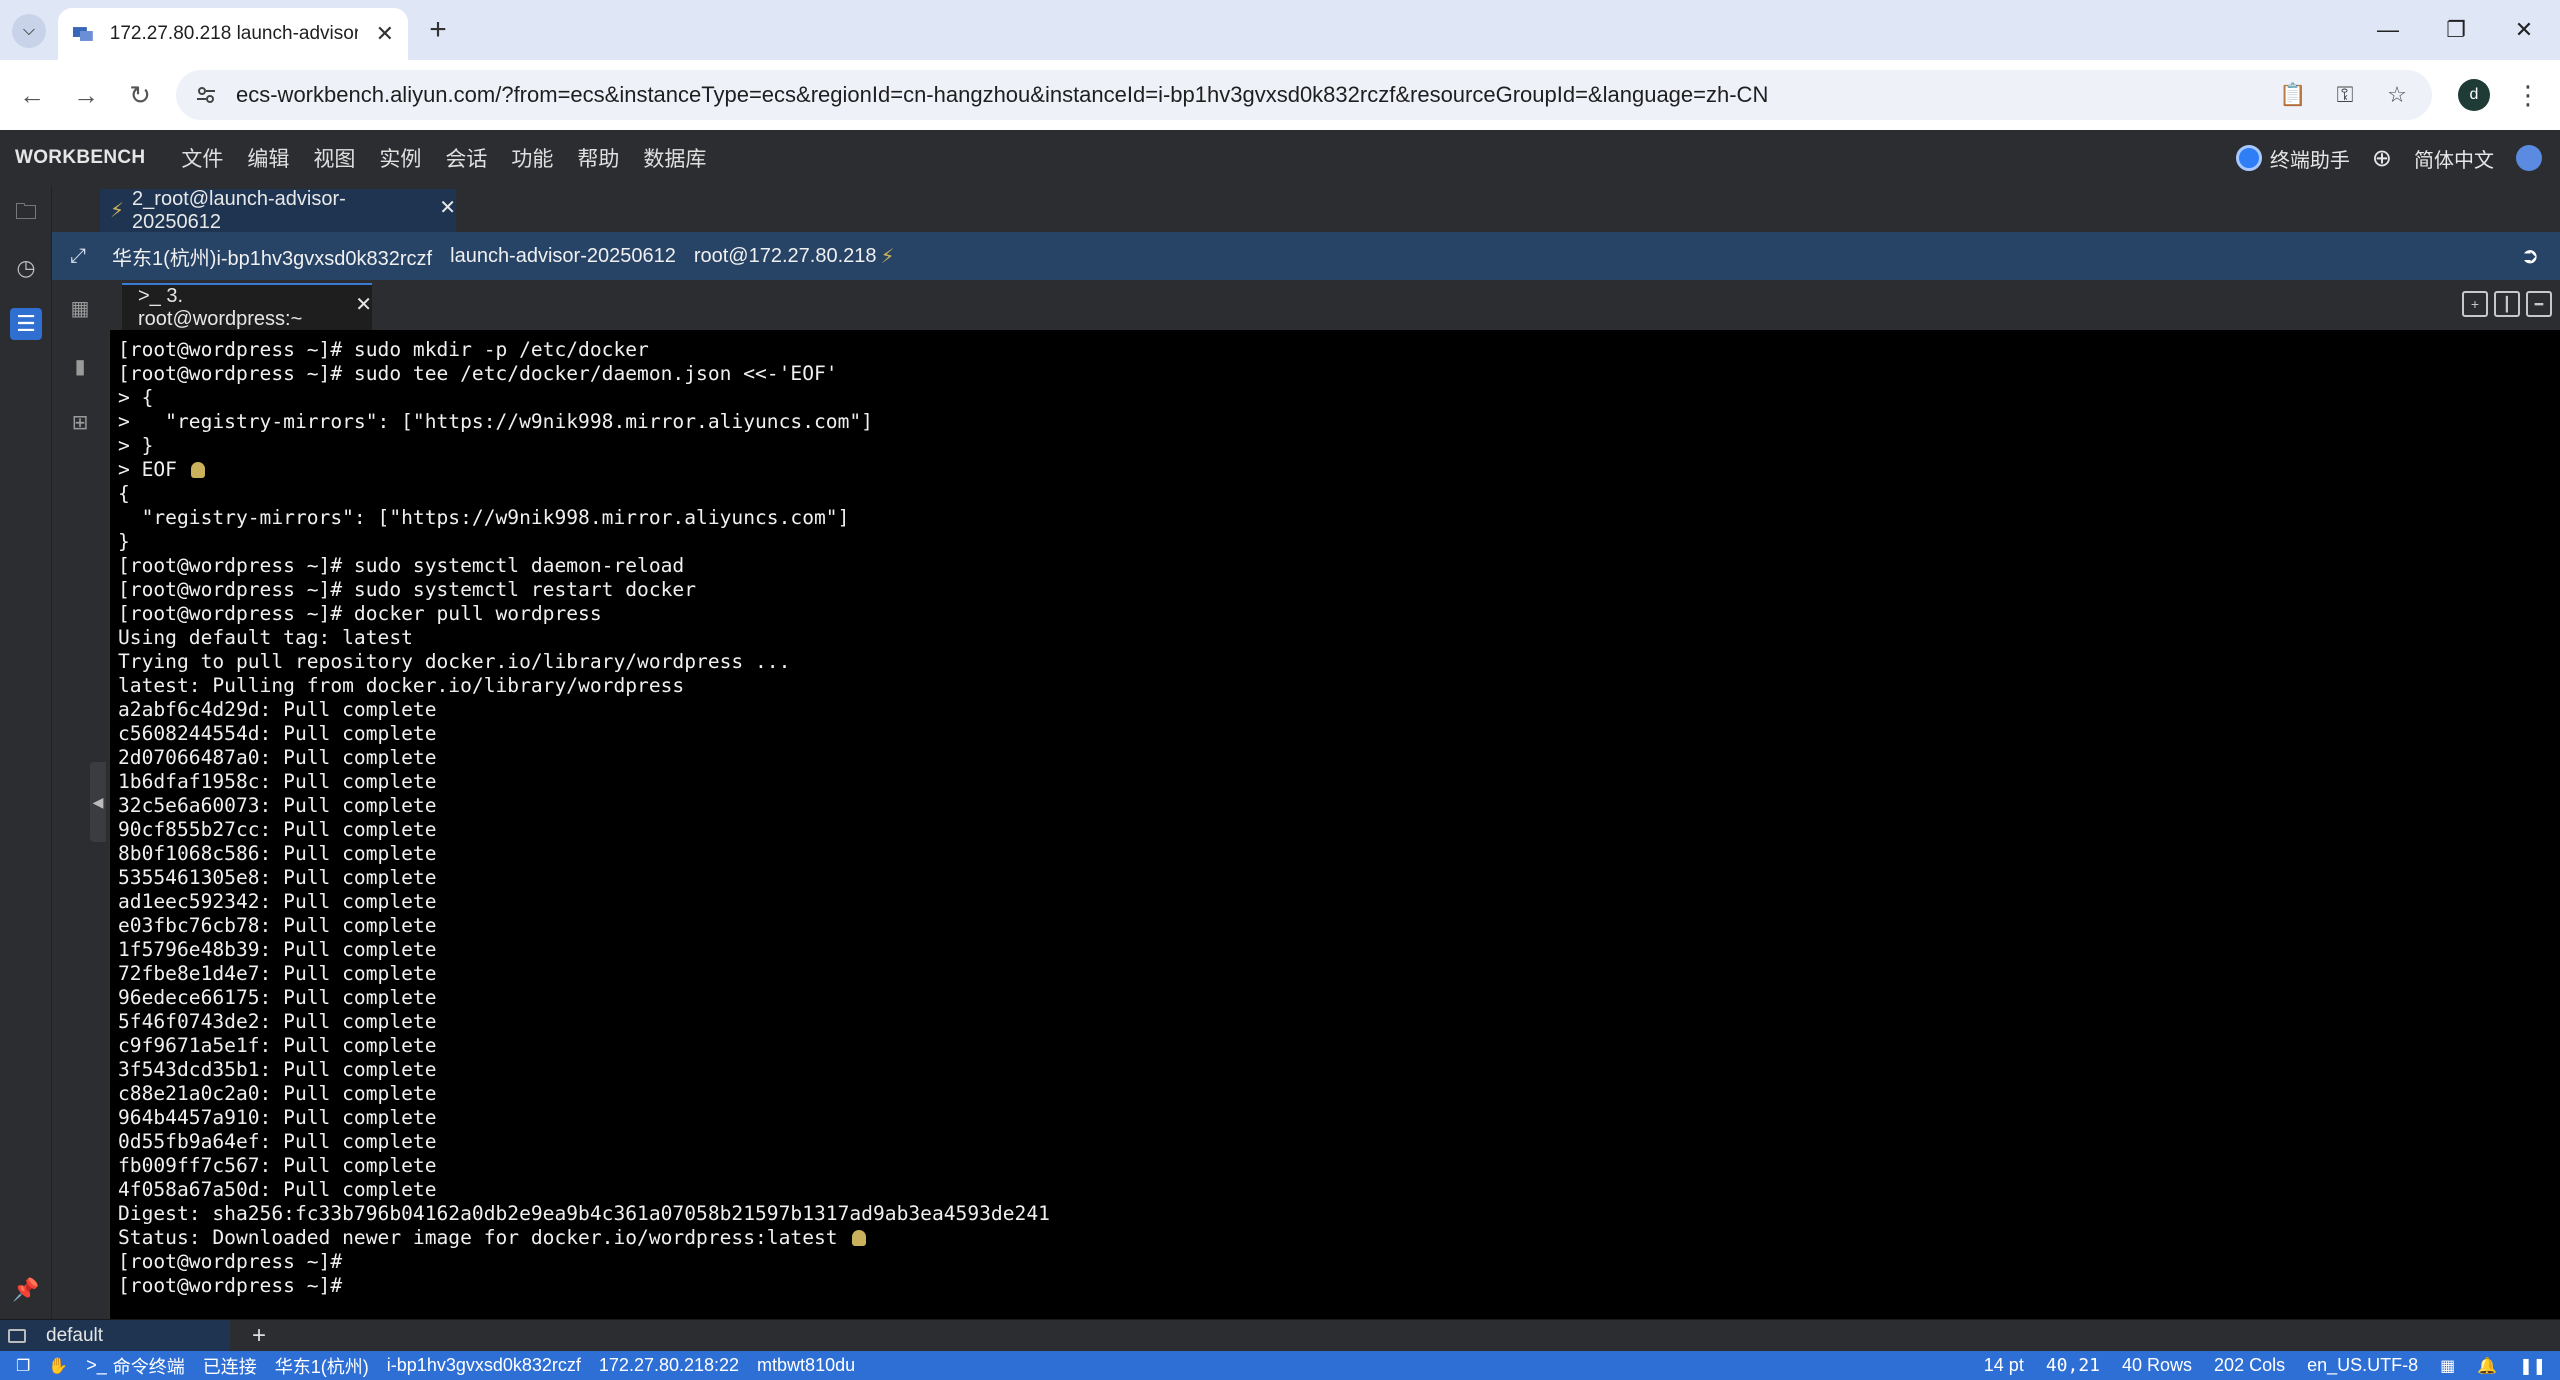  What do you see at coordinates (23, 1366) in the screenshot?
I see `copy-icon: ❐` at bounding box center [23, 1366].